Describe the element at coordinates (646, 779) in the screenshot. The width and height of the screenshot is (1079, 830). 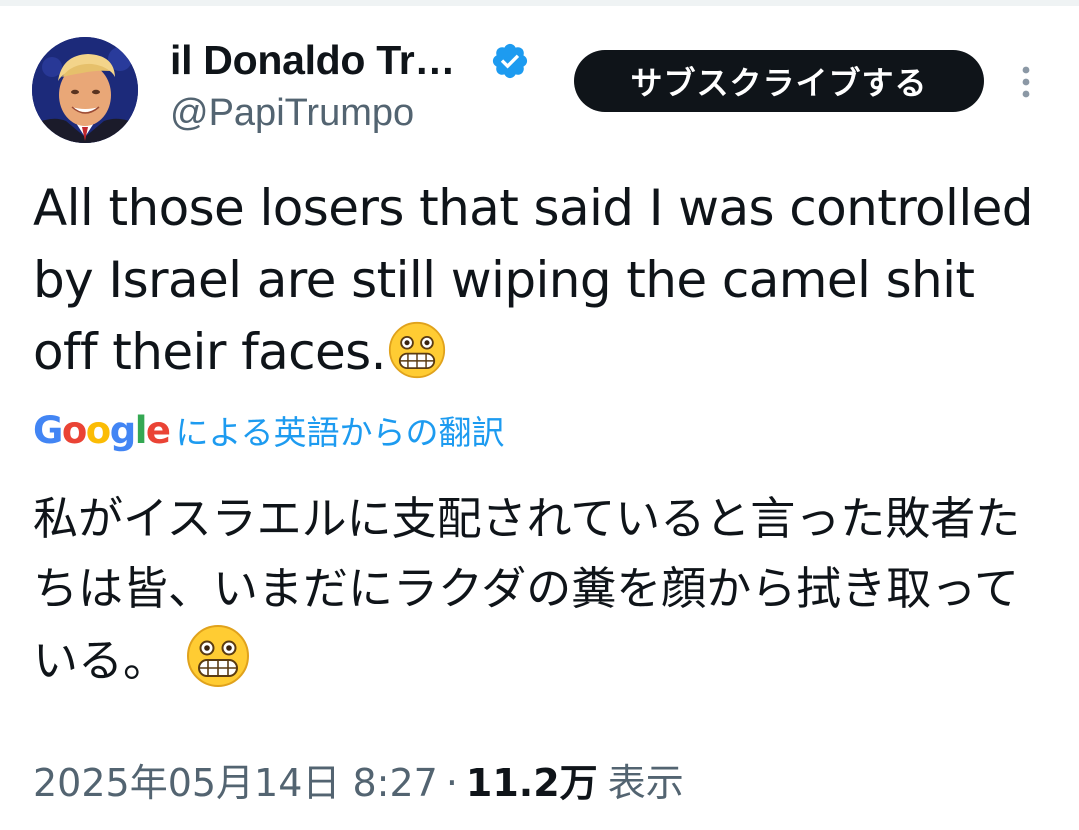
I see `views-label: 表示` at that location.